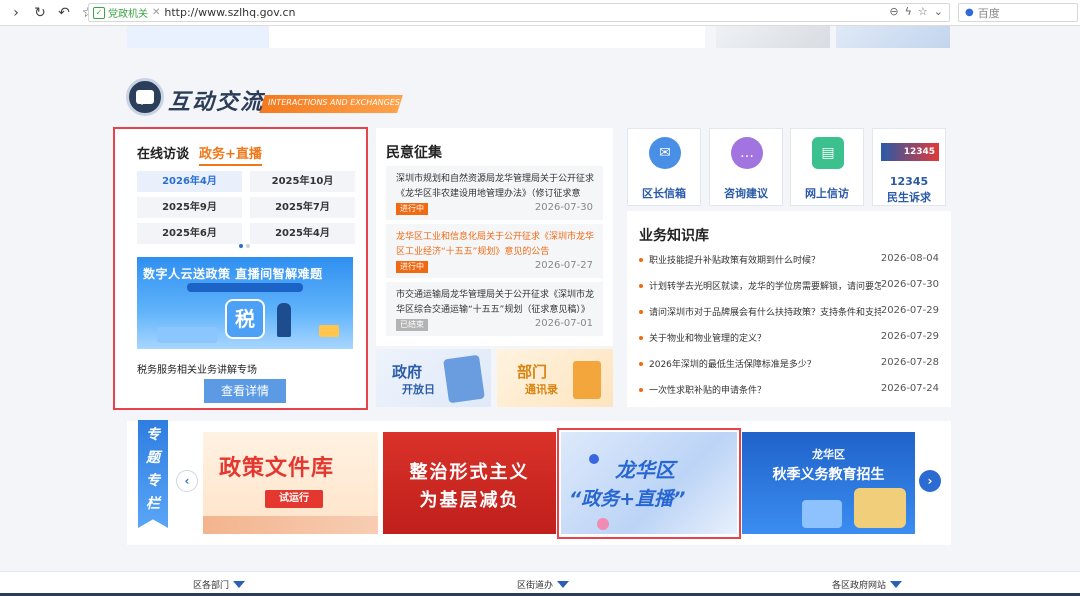 The image size is (1080, 596). Describe the element at coordinates (284, 320) in the screenshot. I see `digital-person-figure` at that location.